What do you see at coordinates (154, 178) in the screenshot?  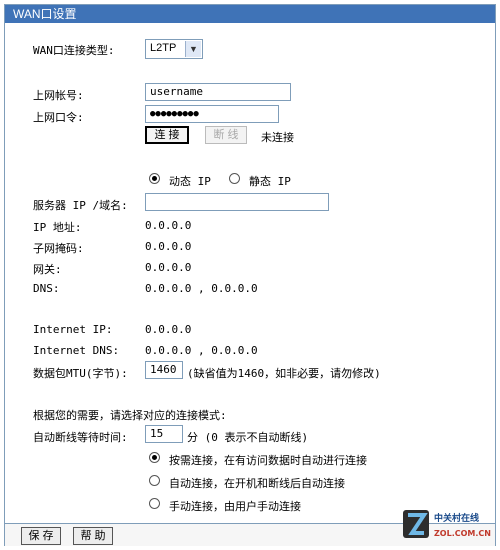 I see `dynamic-ip-radio` at bounding box center [154, 178].